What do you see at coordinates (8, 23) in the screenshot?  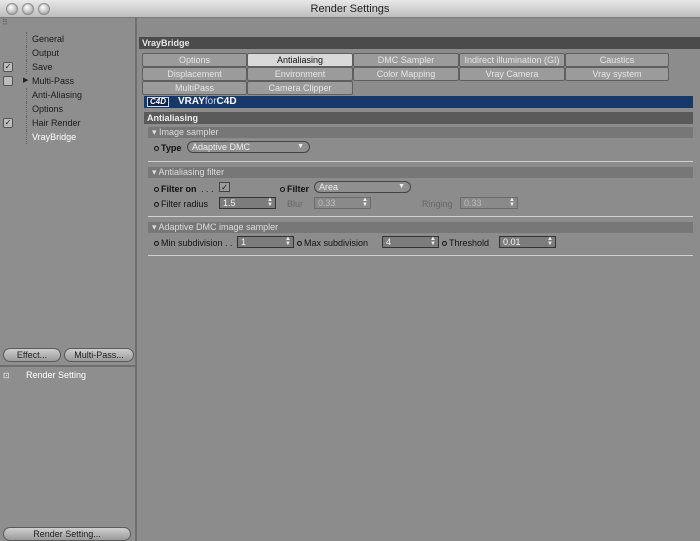 I see `resize-grip-icon: ⠿` at bounding box center [8, 23].